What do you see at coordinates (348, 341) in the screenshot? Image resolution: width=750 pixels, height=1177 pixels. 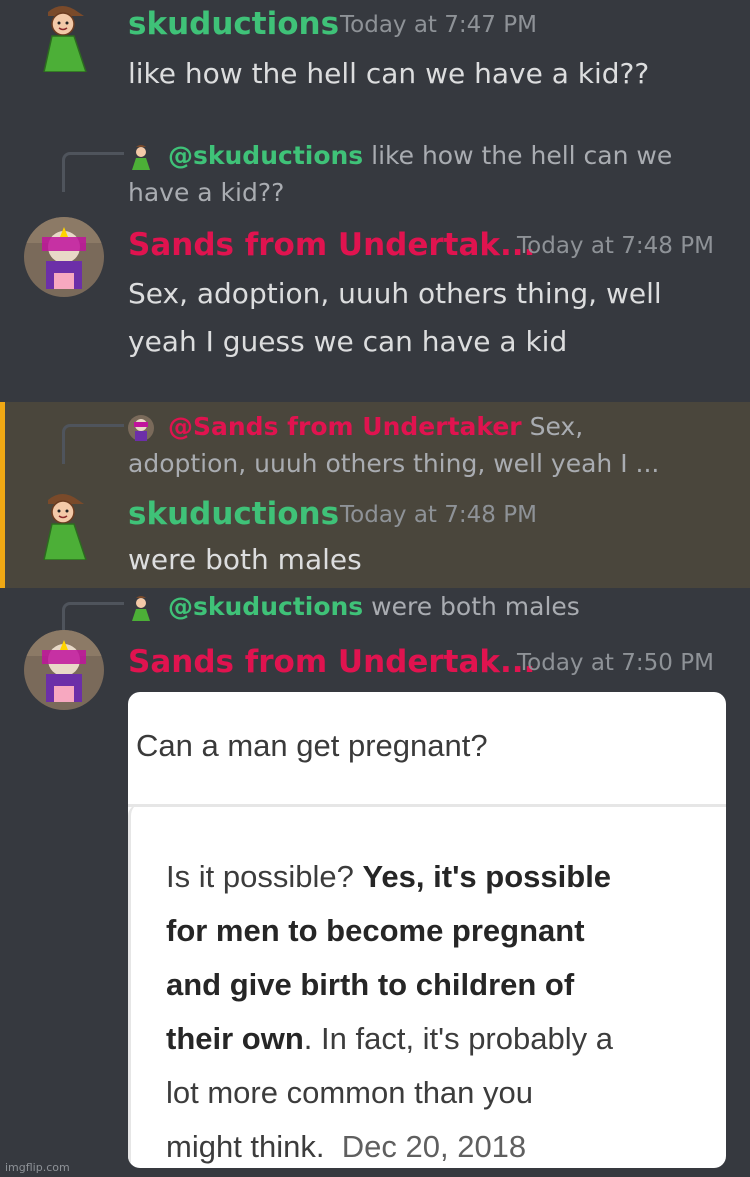 I see `message-text-line2: yeah I guess we can have a kid` at bounding box center [348, 341].